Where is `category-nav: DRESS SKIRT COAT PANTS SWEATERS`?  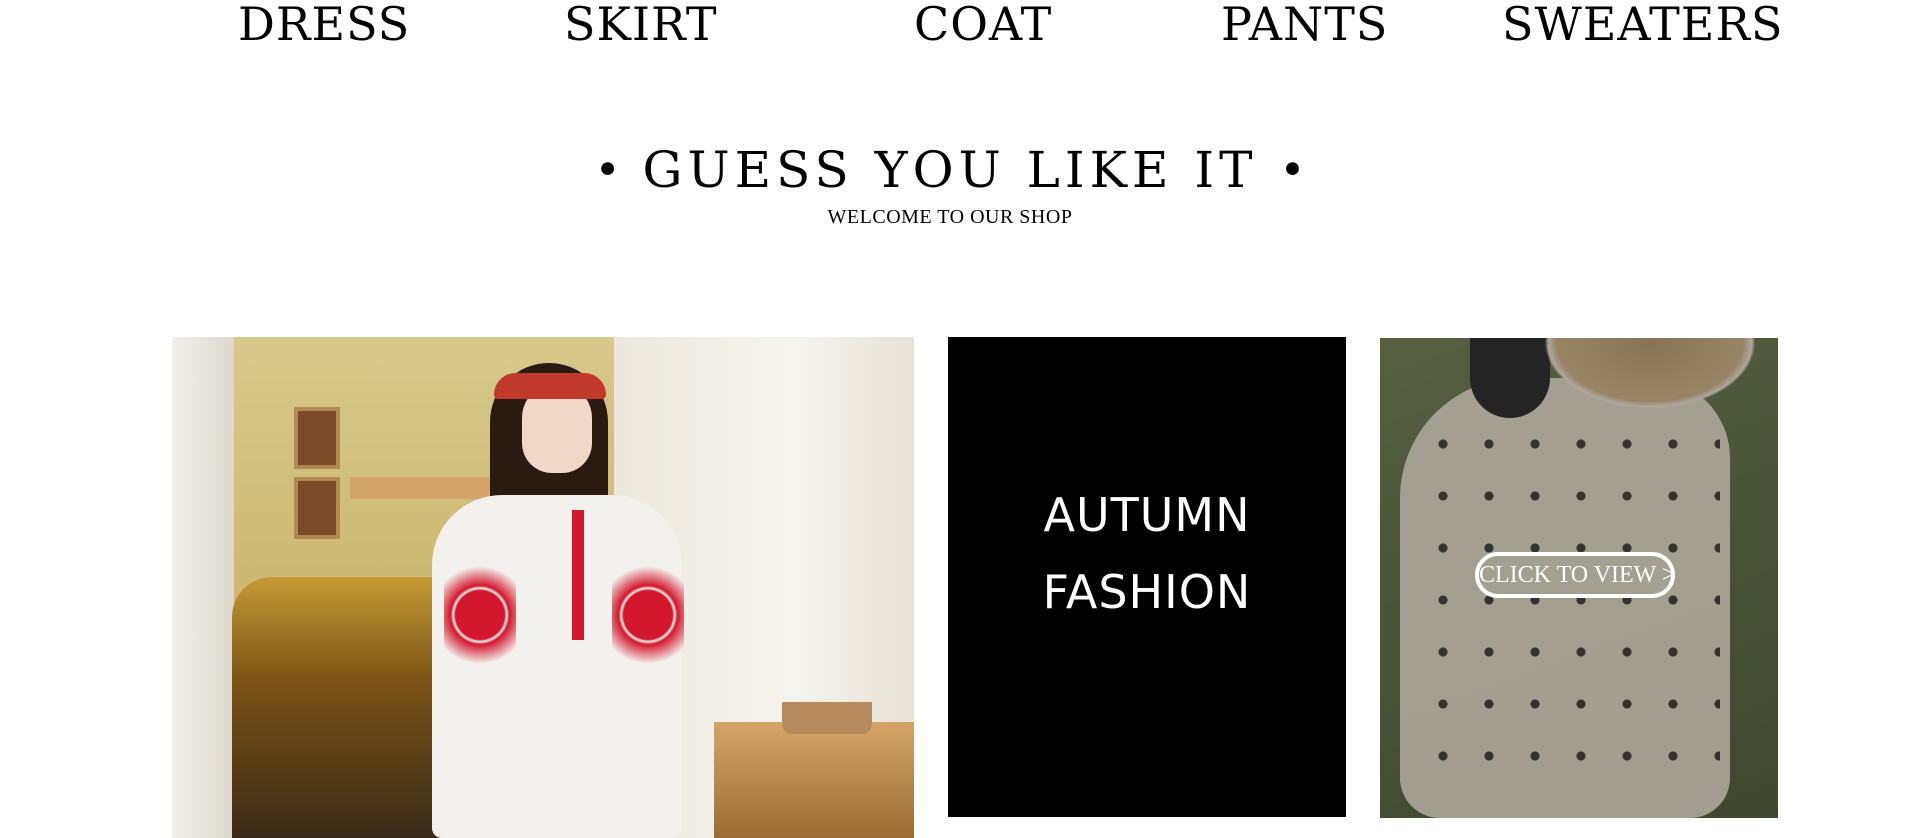 category-nav: DRESS SKIRT COAT PANTS SWEATERS is located at coordinates (960, 30).